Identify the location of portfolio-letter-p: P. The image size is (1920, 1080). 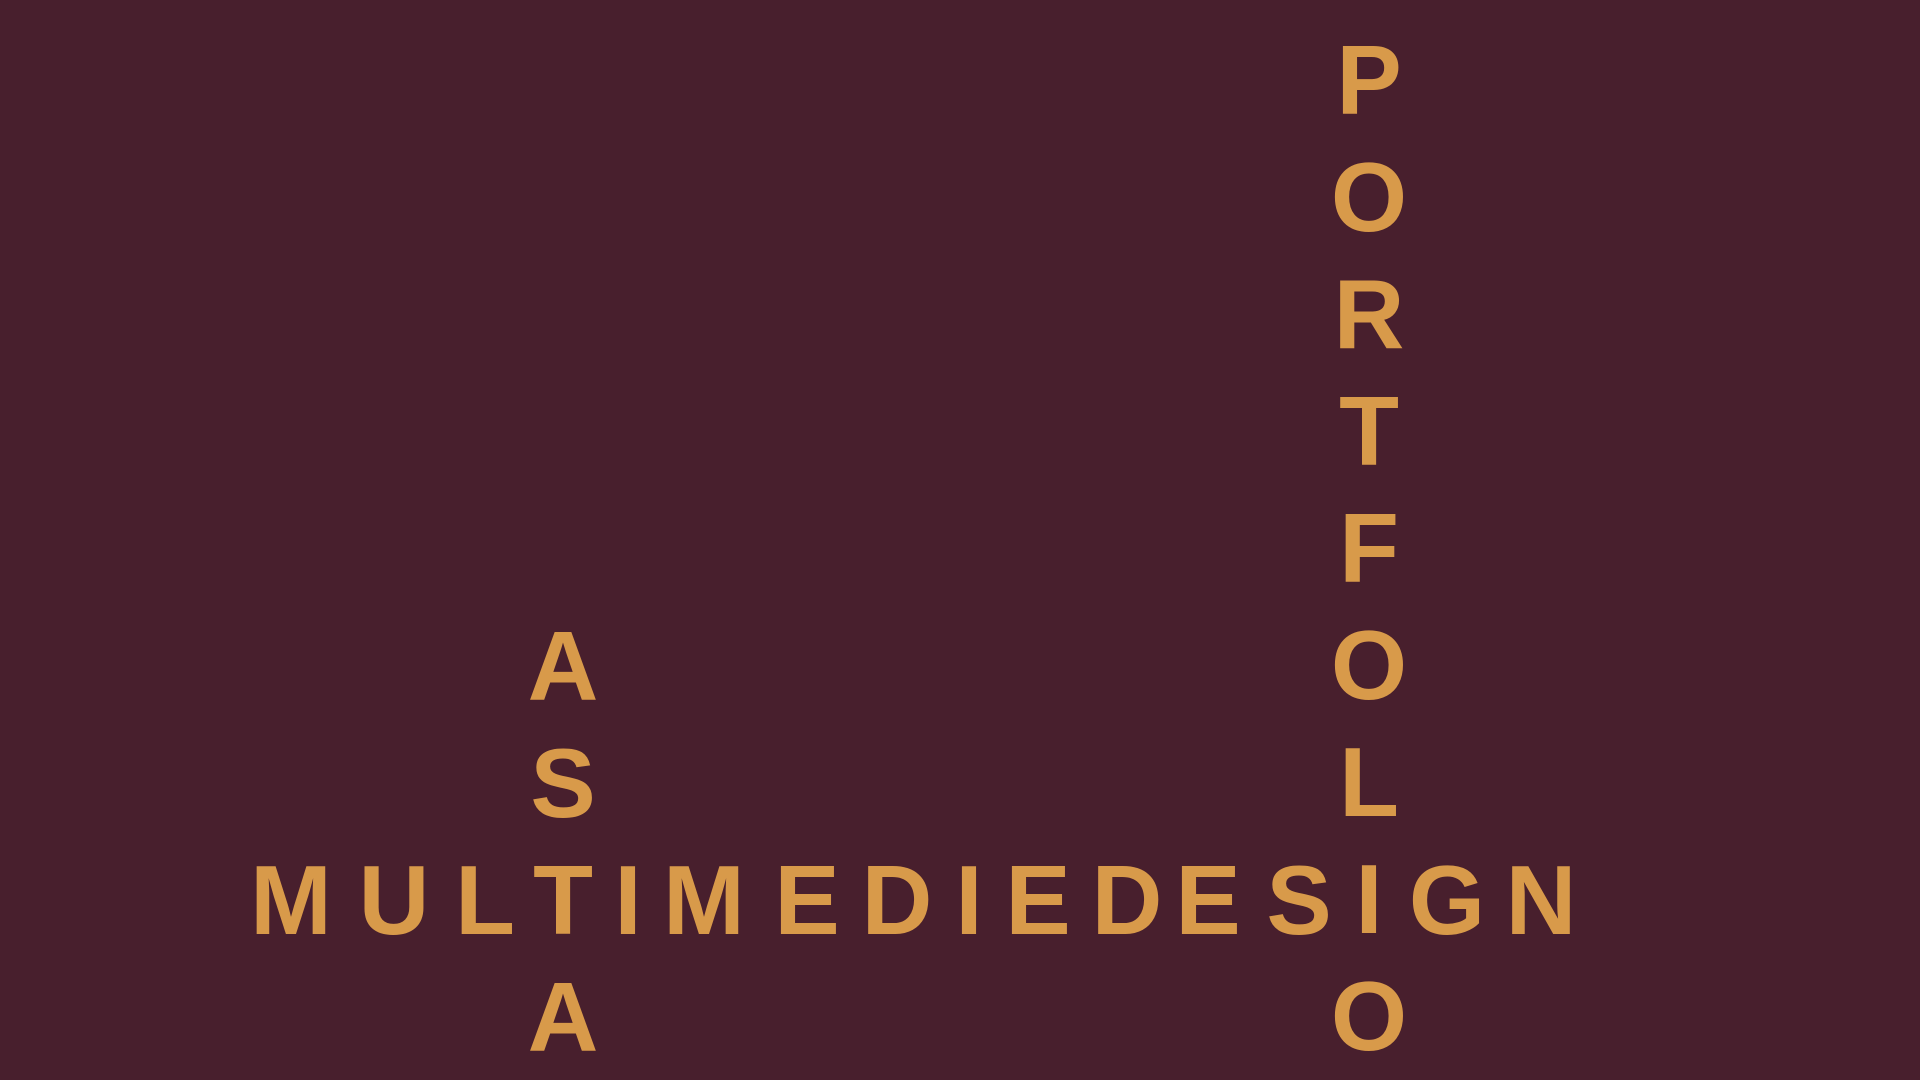
(1369, 80).